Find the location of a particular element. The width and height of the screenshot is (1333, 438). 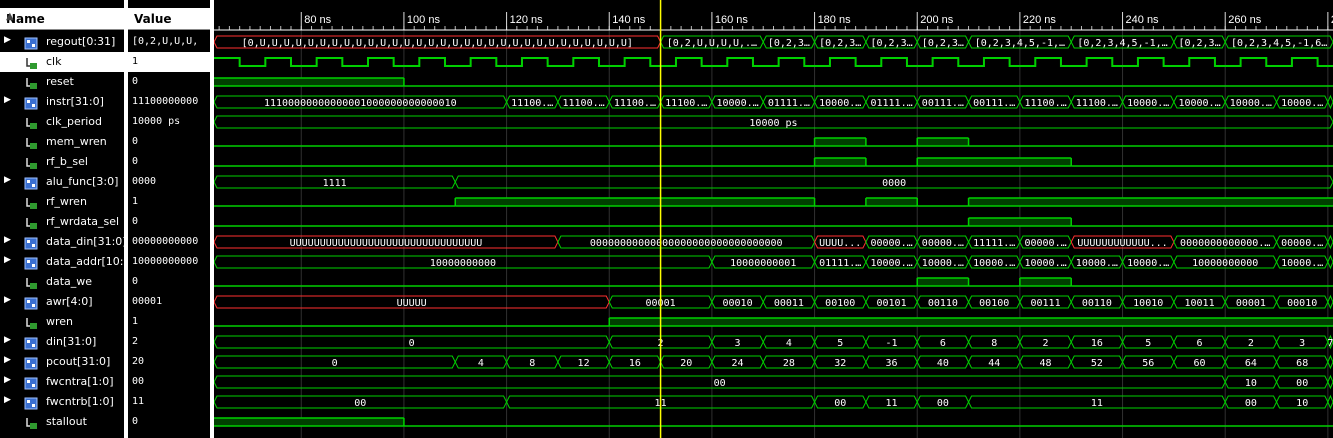

bus-value-label: 44 is located at coordinates (994, 363).